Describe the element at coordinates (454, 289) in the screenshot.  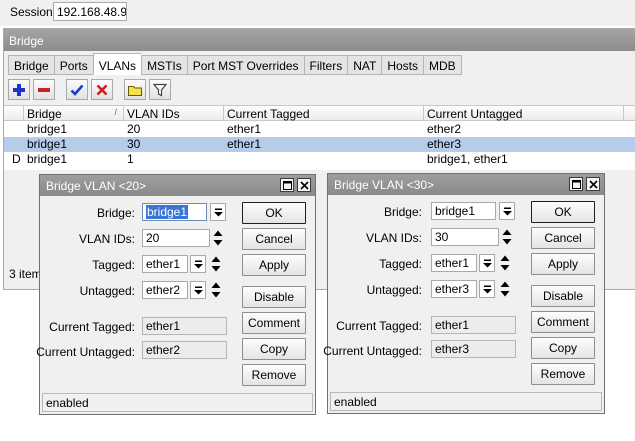
I see `untagged-select: ether3` at that location.